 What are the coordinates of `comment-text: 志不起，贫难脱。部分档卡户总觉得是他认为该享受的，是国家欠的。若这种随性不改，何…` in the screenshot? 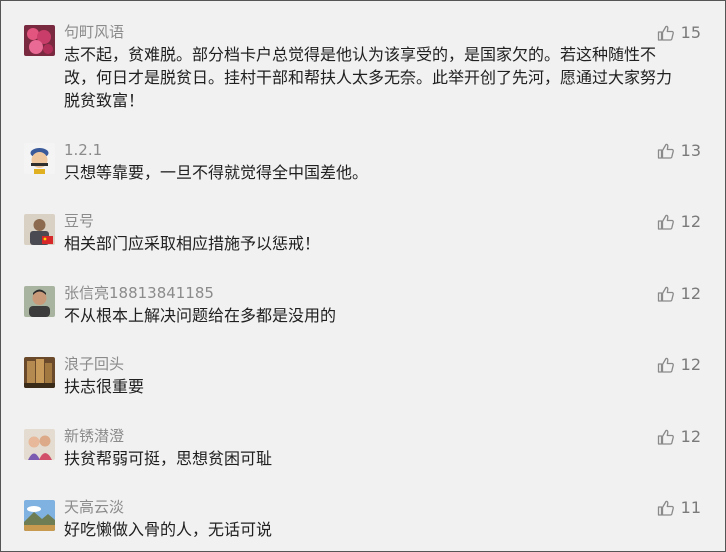 It's located at (368, 77).